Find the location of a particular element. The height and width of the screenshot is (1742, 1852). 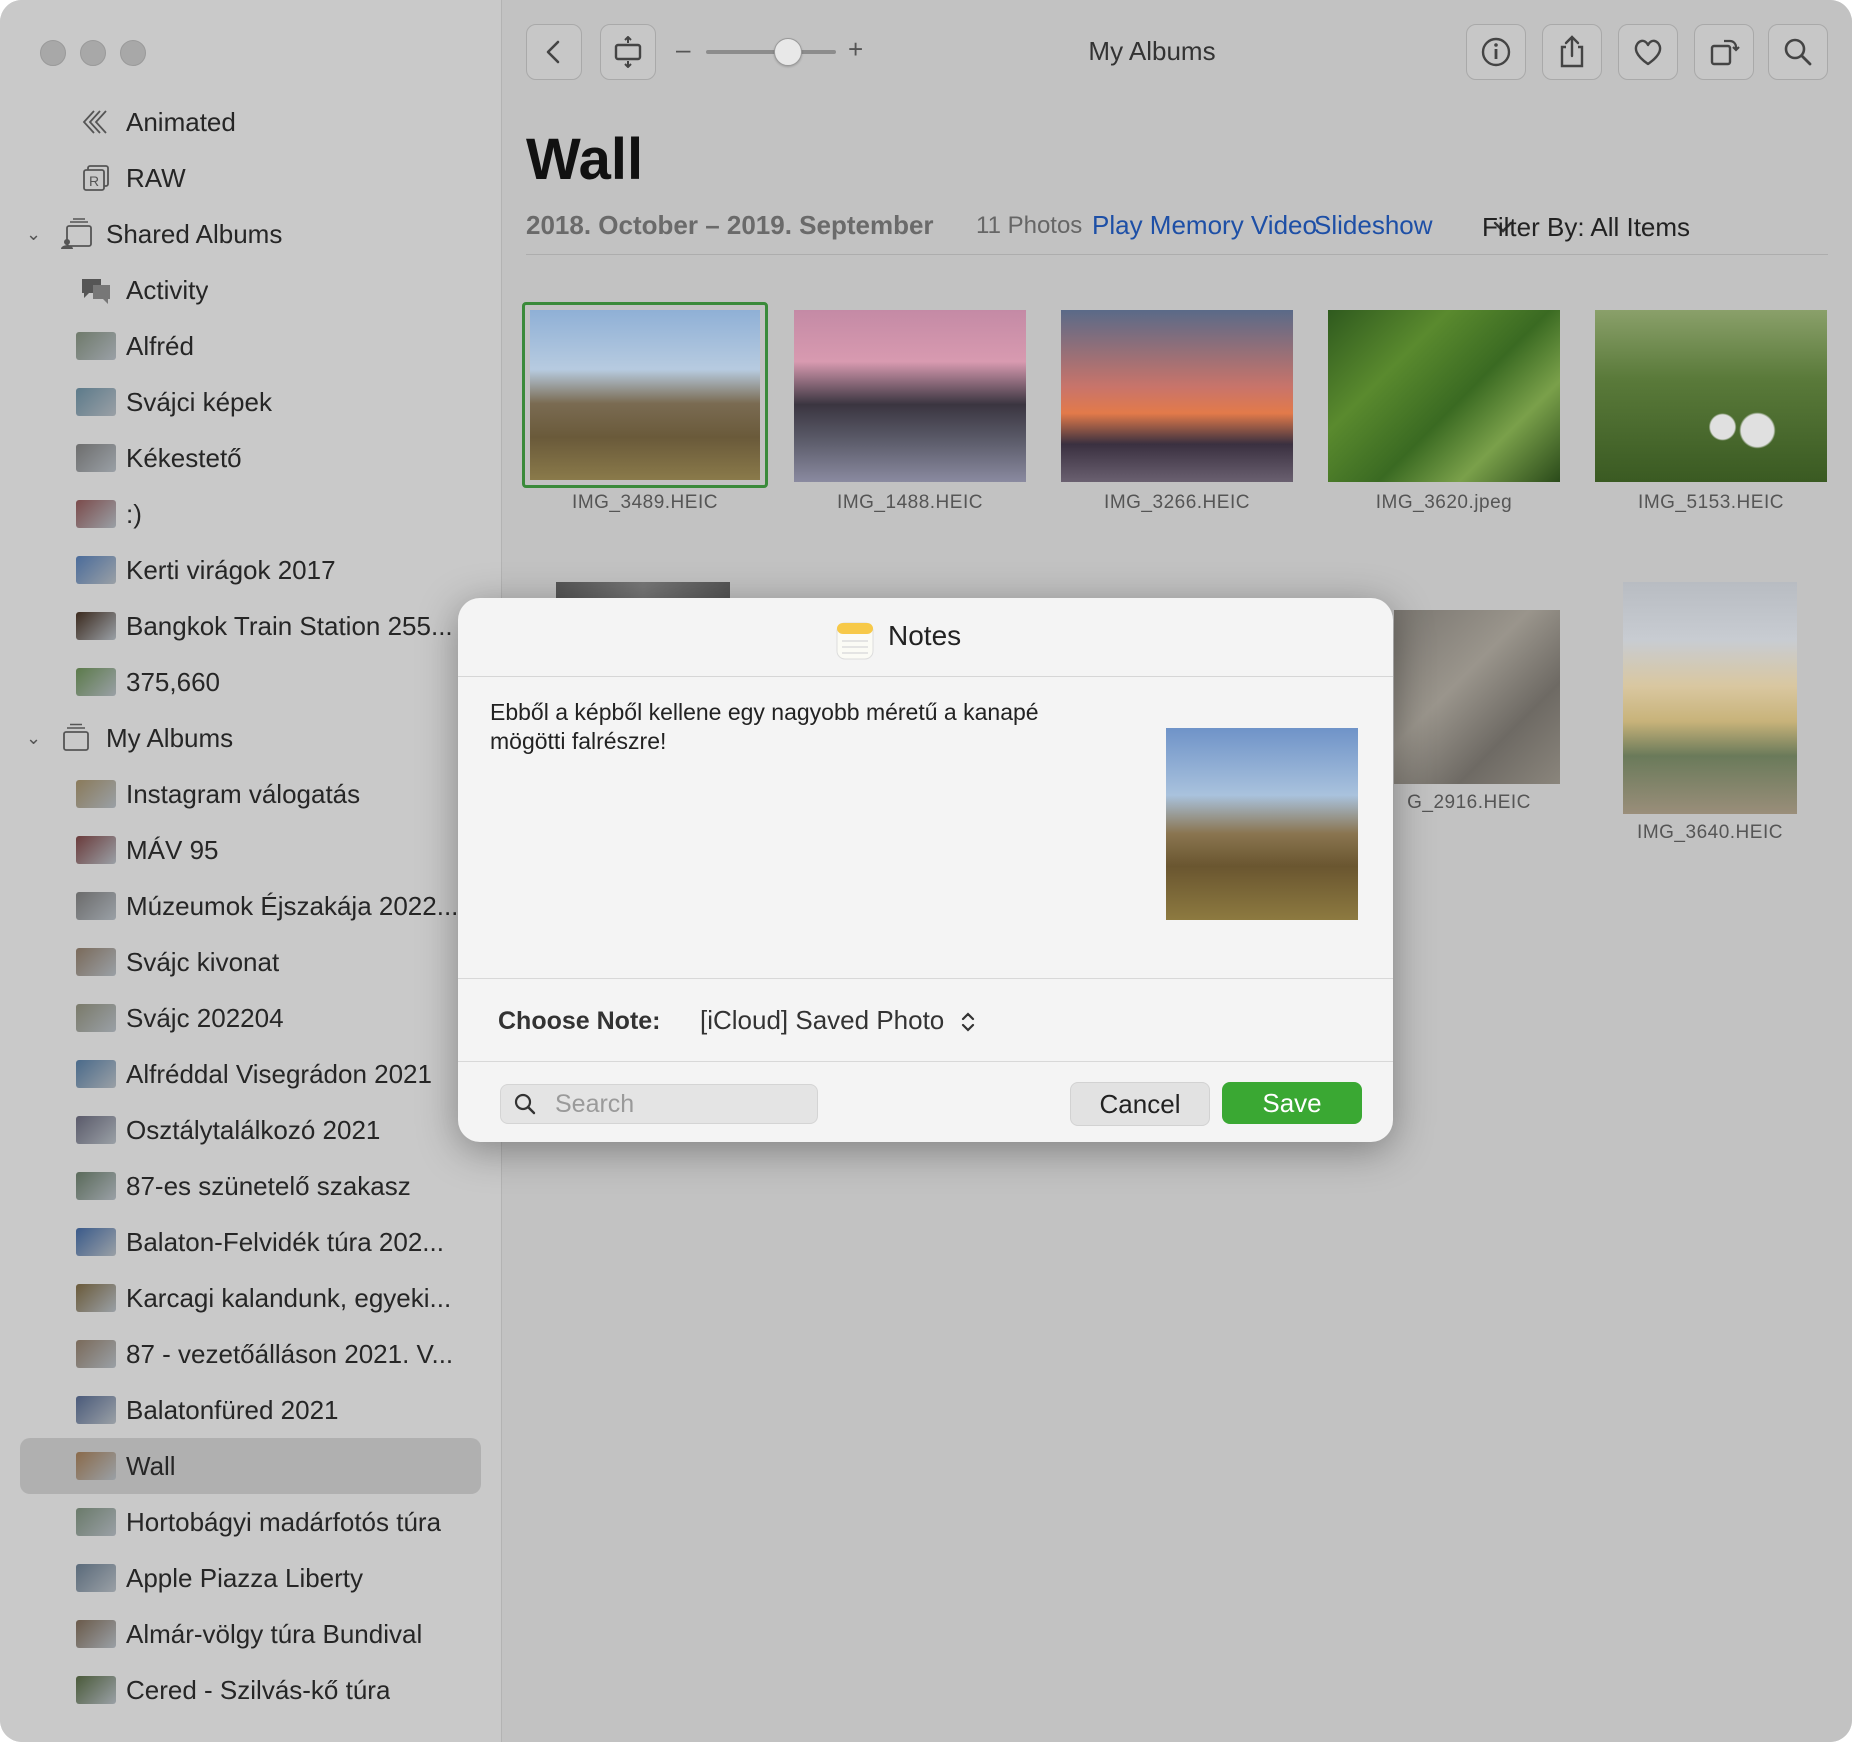

zoom-slider-knob is located at coordinates (787, 52).